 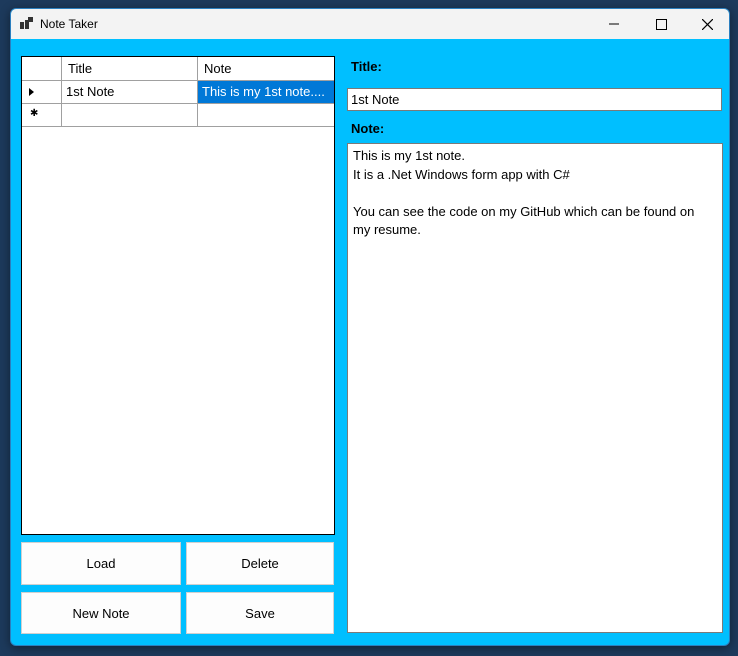 What do you see at coordinates (370, 24) in the screenshot?
I see `title-bar: Note Taker` at bounding box center [370, 24].